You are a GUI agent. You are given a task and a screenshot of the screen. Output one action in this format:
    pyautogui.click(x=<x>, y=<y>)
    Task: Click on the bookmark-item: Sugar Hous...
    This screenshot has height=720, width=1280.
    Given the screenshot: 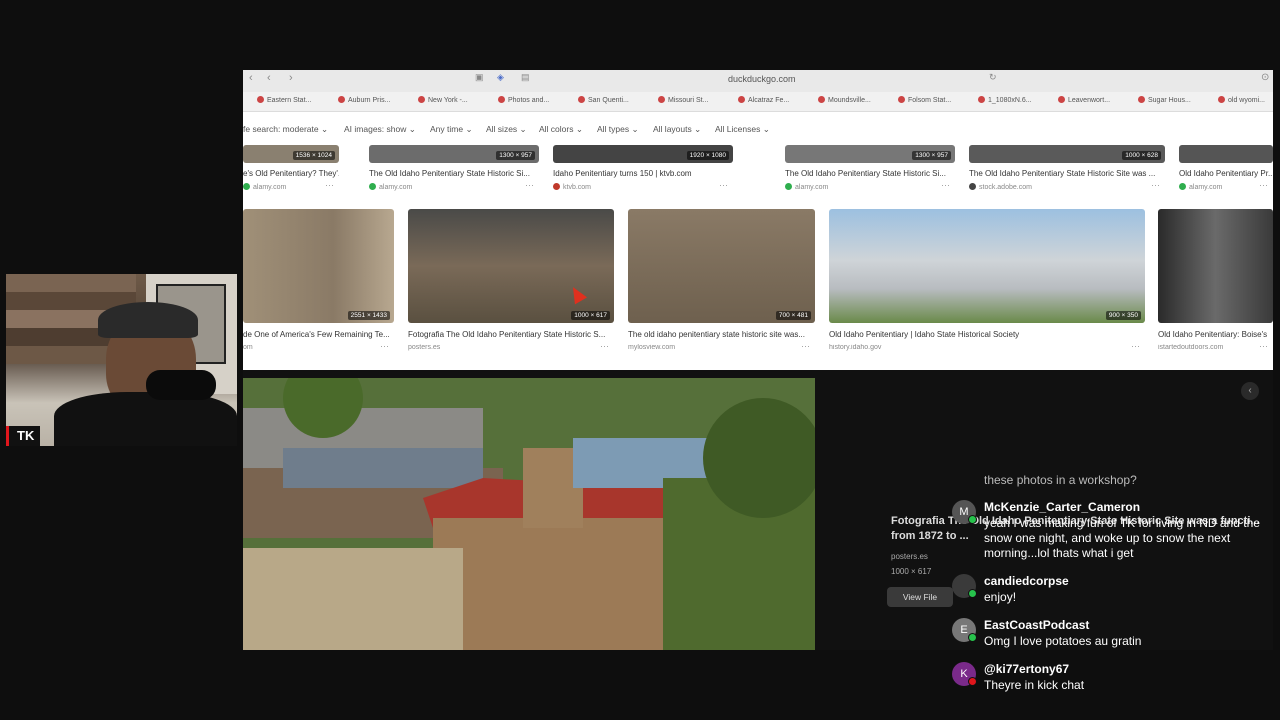 What is the action you would take?
    pyautogui.click(x=1164, y=100)
    